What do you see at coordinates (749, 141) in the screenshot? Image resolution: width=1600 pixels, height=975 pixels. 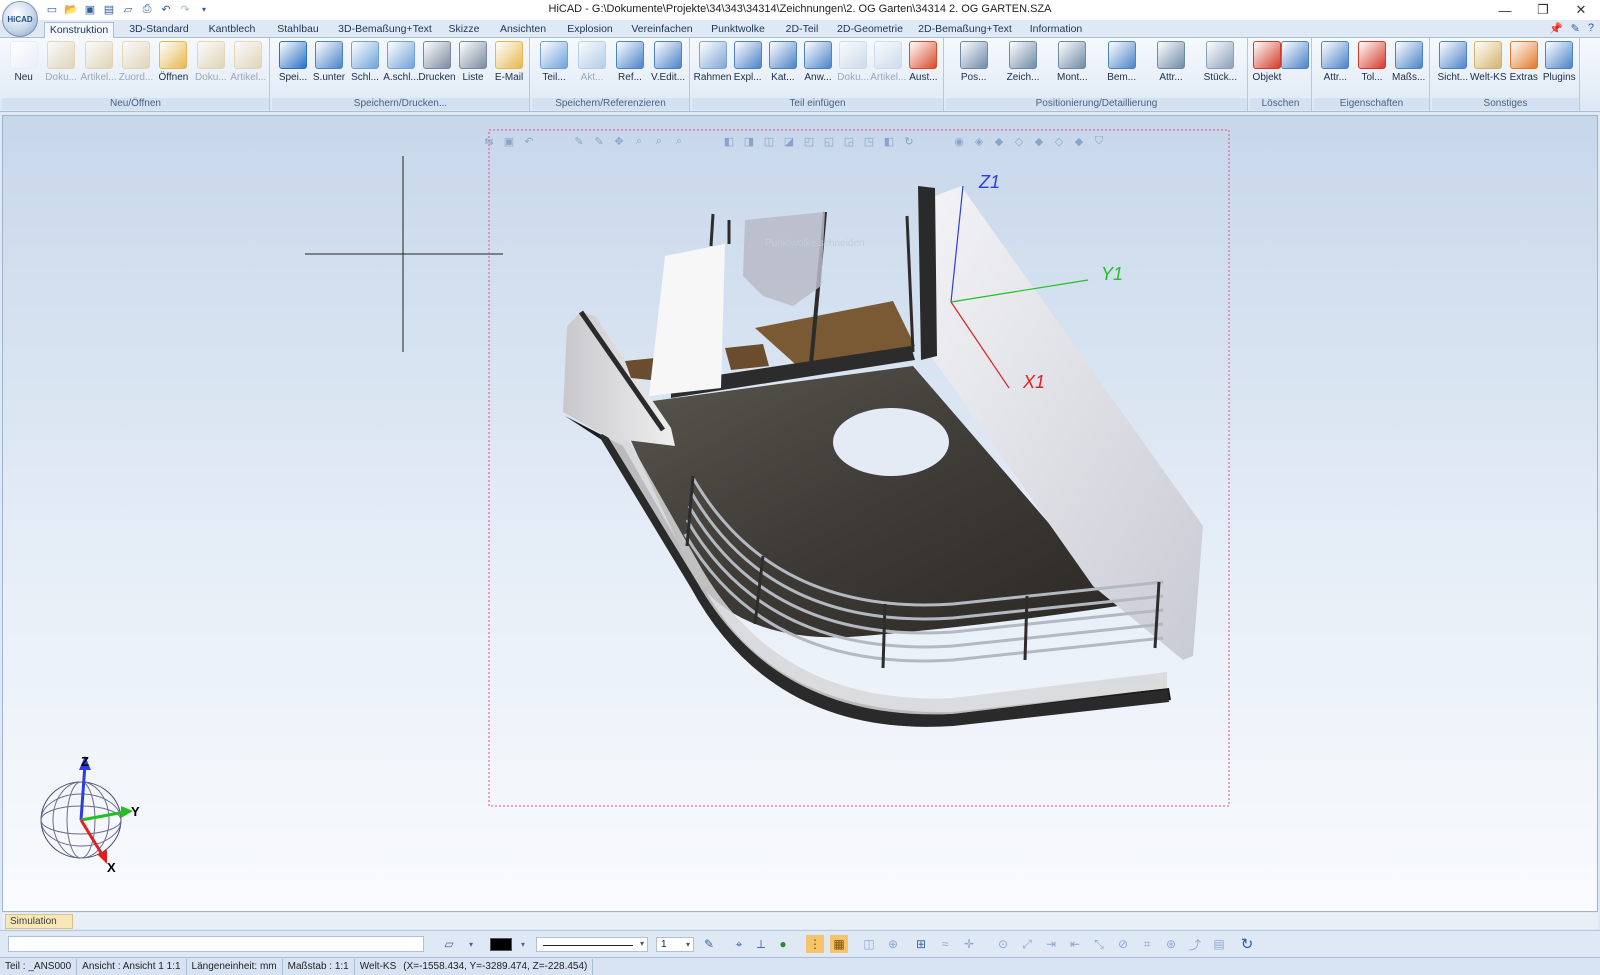 I see `view-cube-2-icon: ◨` at bounding box center [749, 141].